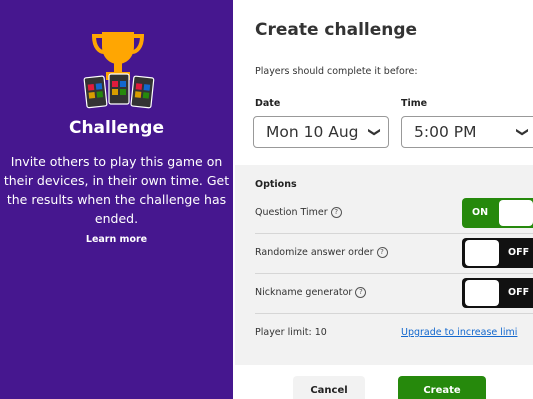 The height and width of the screenshot is (399, 533). I want to click on form-title: Create challenge, so click(336, 30).